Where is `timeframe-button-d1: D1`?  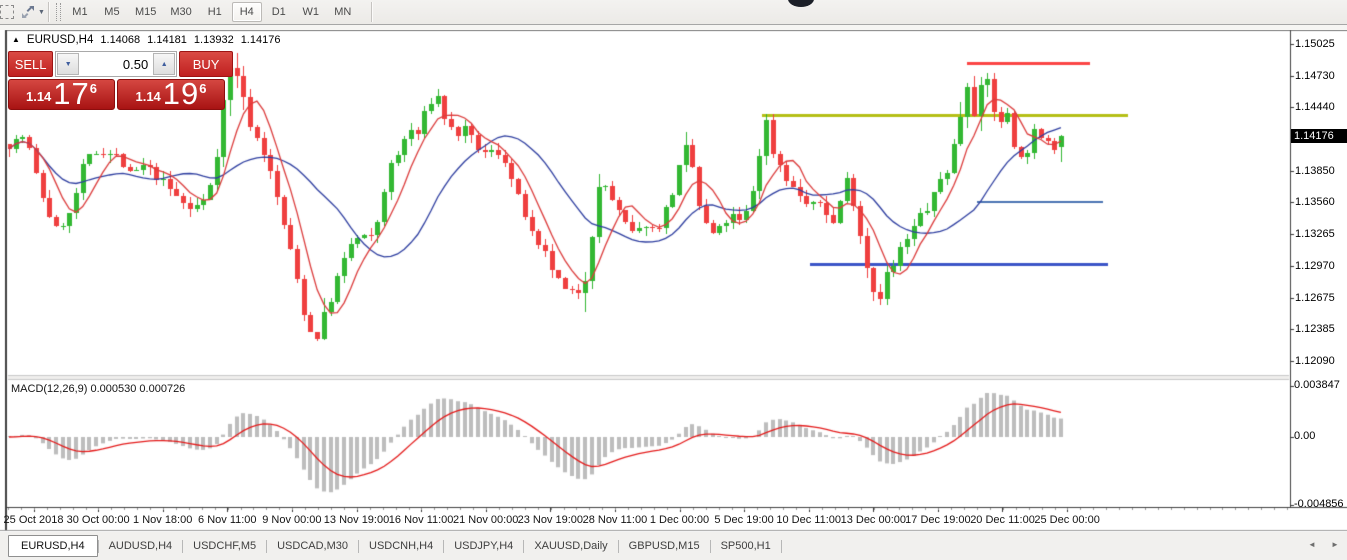 timeframe-button-d1: D1 is located at coordinates (279, 12).